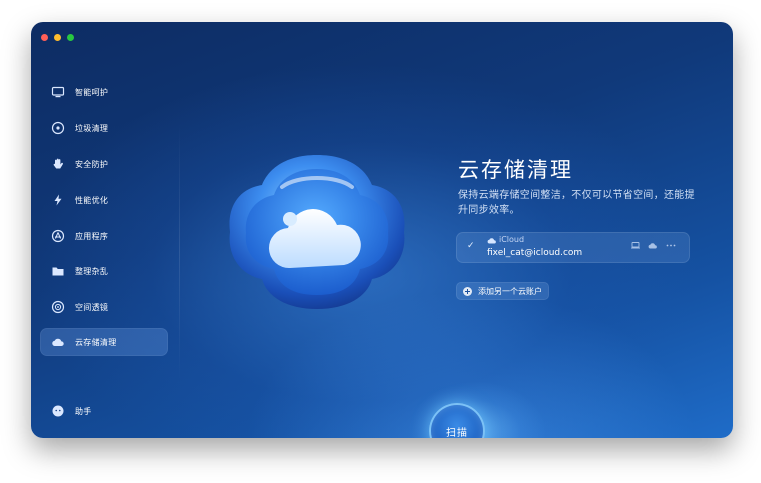 The height and width of the screenshot is (483, 761). What do you see at coordinates (92, 307) in the screenshot?
I see `sidebar-item-label: 空间透镜` at bounding box center [92, 307].